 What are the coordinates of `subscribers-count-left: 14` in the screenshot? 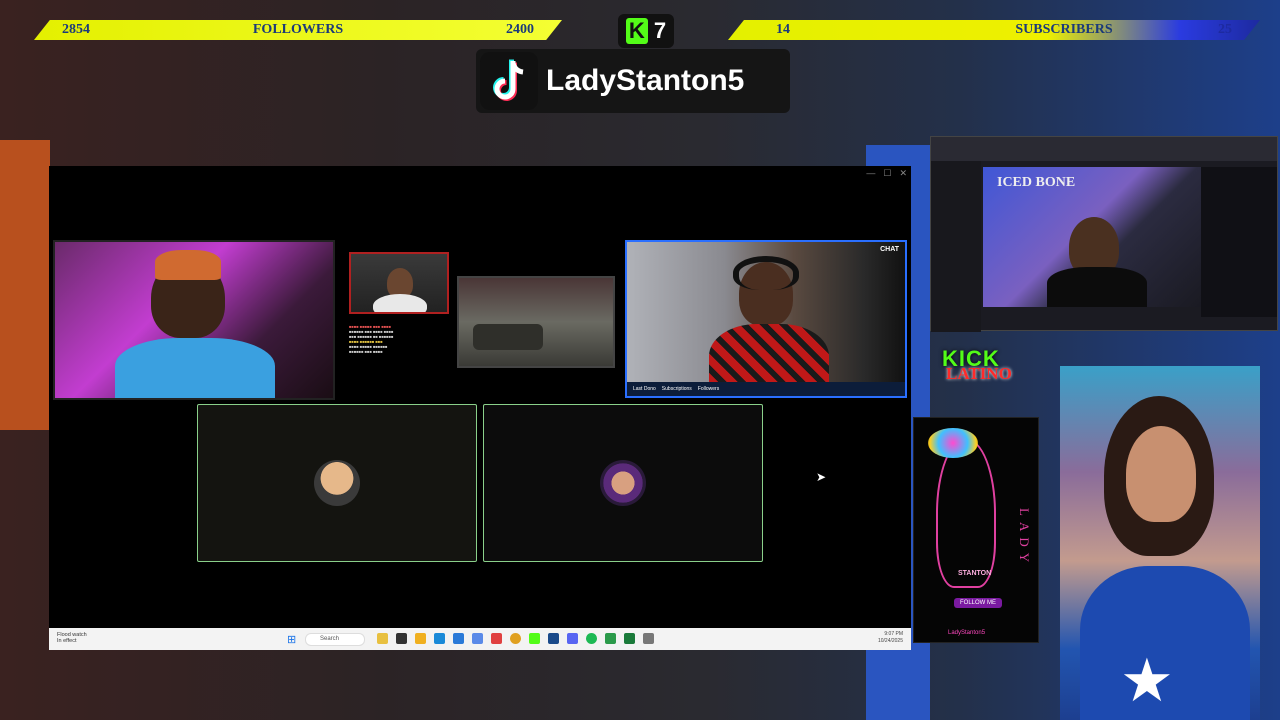 It's located at (783, 29).